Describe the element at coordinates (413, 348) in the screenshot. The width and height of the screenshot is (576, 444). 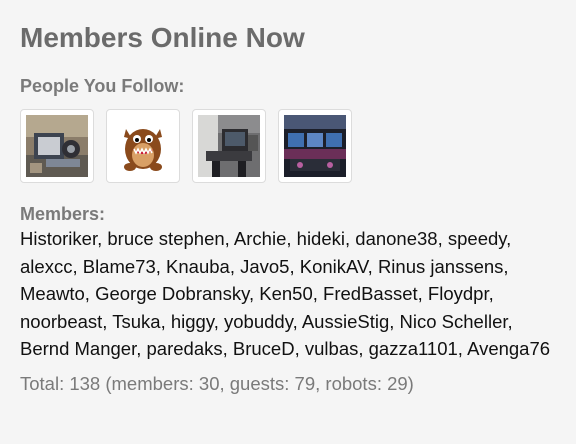
I see `member-link: gazza1101` at that location.